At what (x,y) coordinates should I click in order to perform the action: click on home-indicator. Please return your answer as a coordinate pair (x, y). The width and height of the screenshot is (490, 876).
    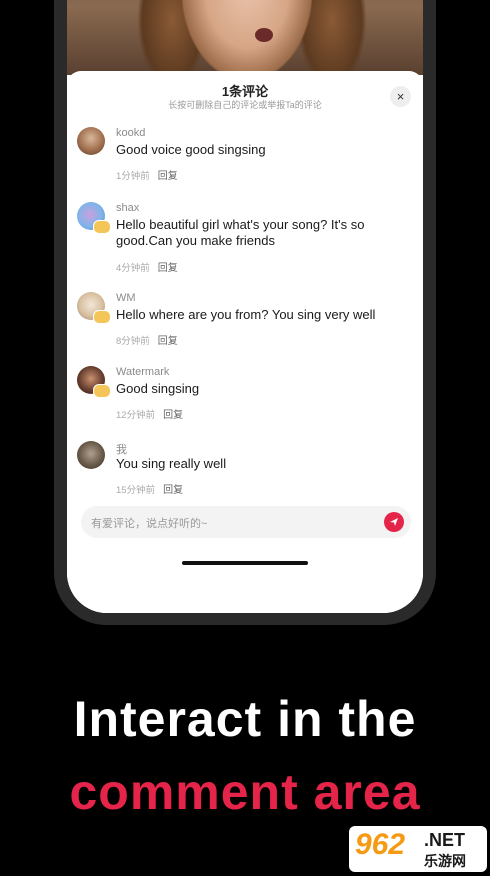
    Looking at the image, I should click on (245, 563).